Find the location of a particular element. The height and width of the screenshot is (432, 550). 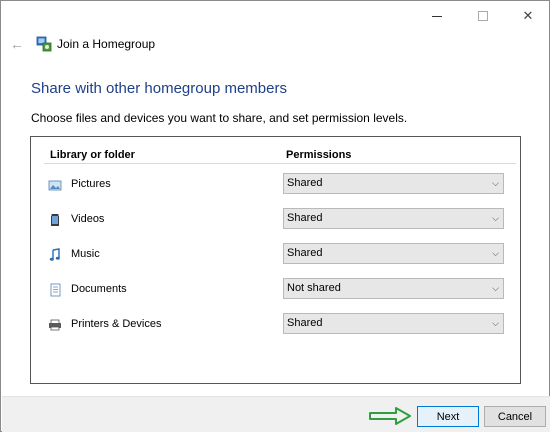

row-label: Videos is located at coordinates (88, 219).